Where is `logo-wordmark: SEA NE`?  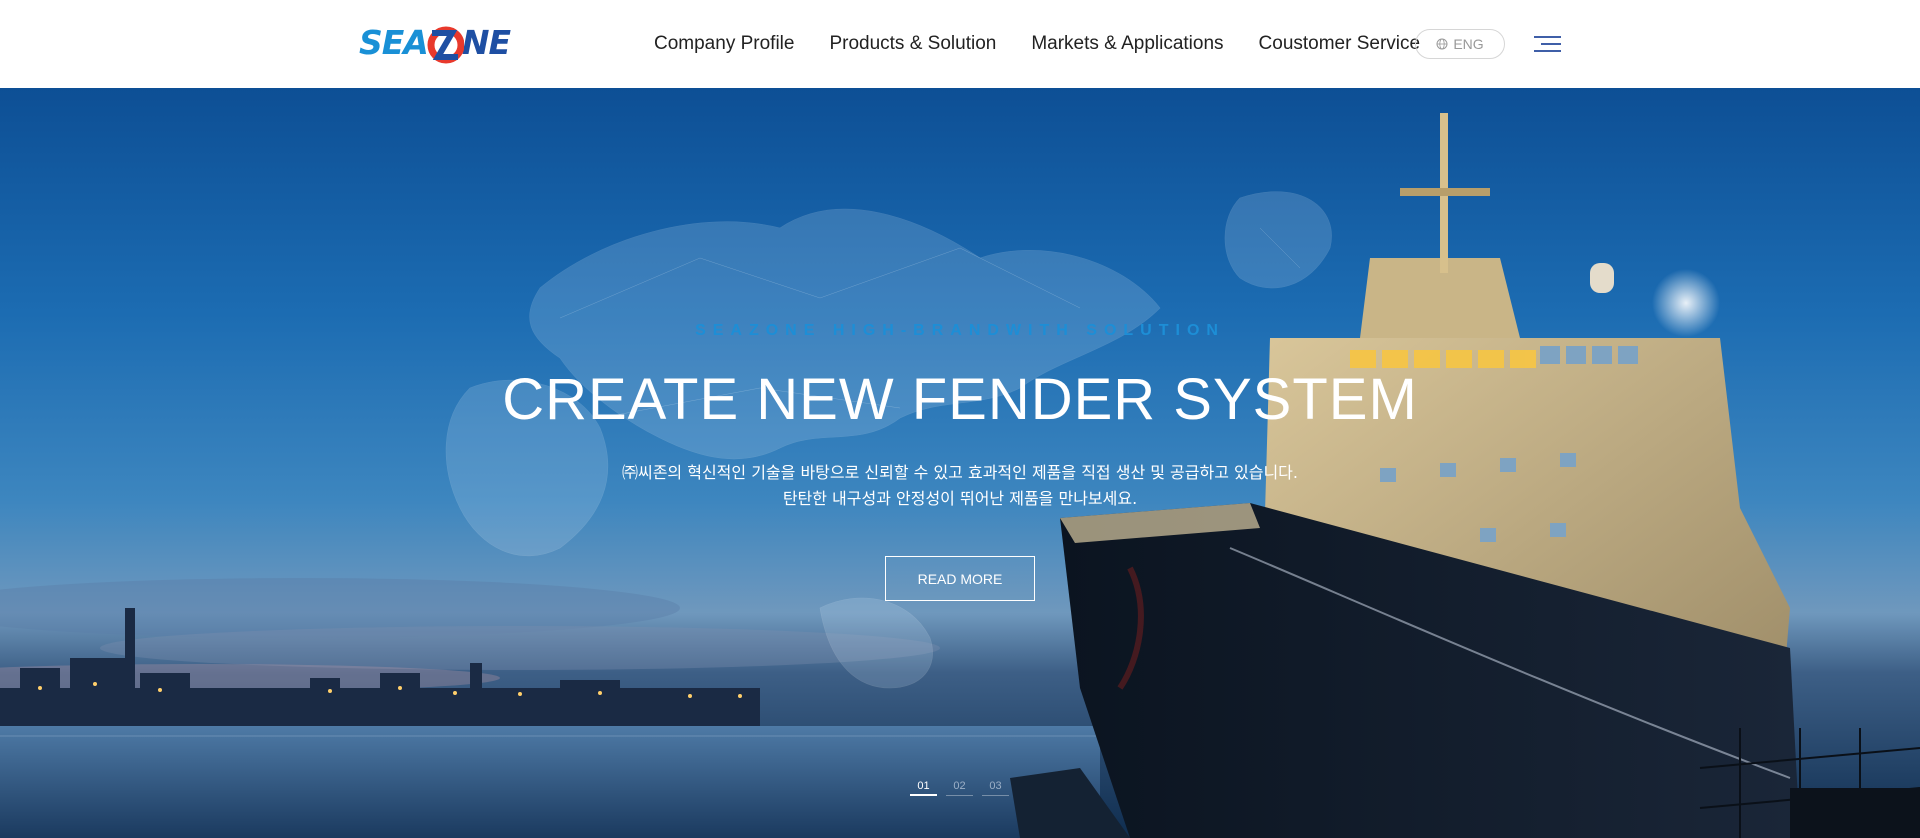 logo-wordmark: SEA NE is located at coordinates (435, 43).